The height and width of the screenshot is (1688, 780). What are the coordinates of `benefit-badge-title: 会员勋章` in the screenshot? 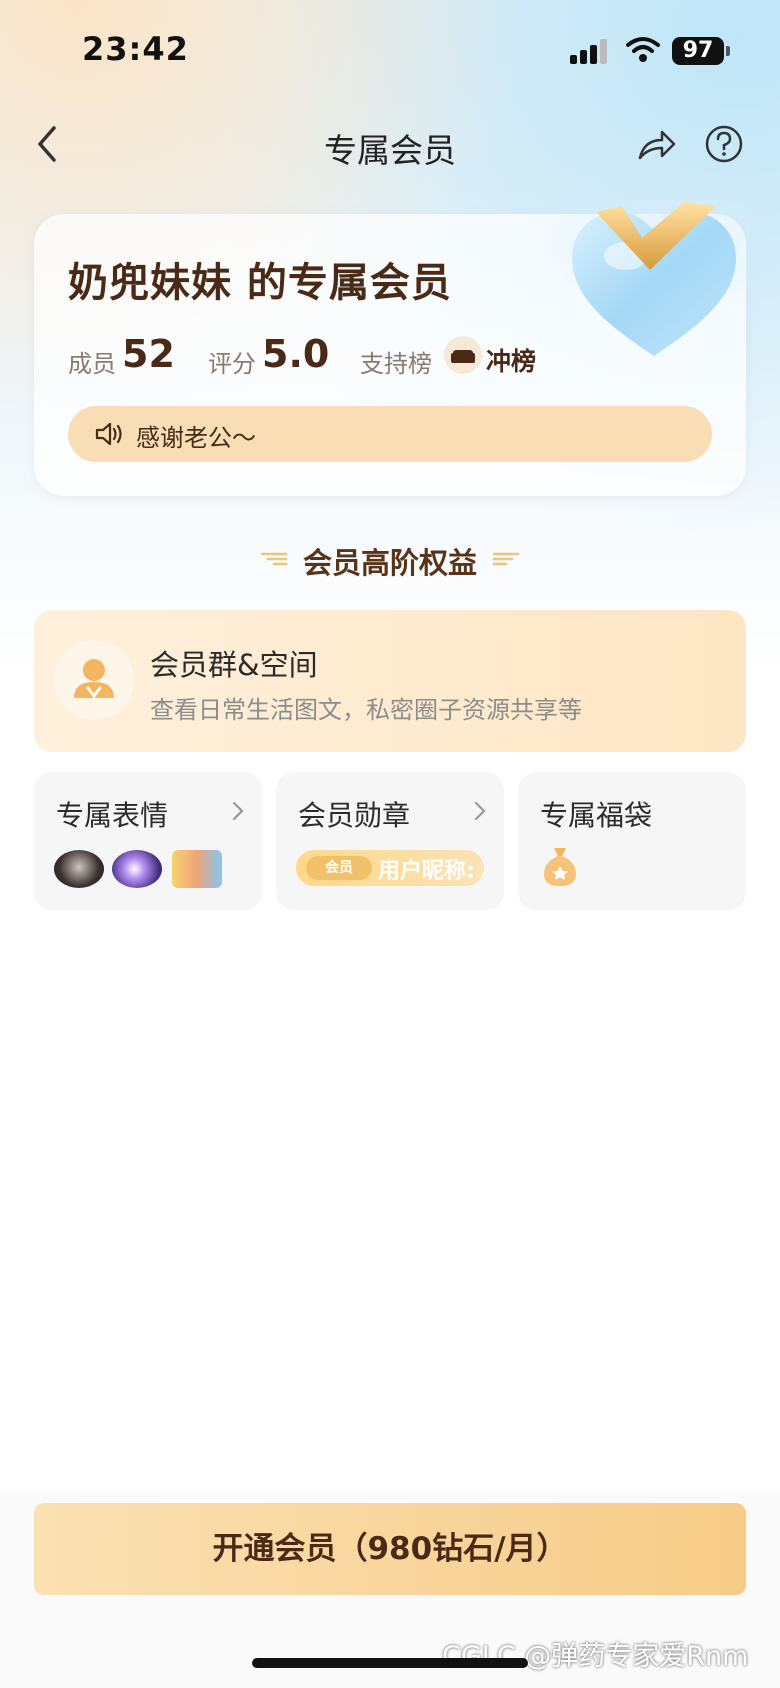 It's located at (354, 815).